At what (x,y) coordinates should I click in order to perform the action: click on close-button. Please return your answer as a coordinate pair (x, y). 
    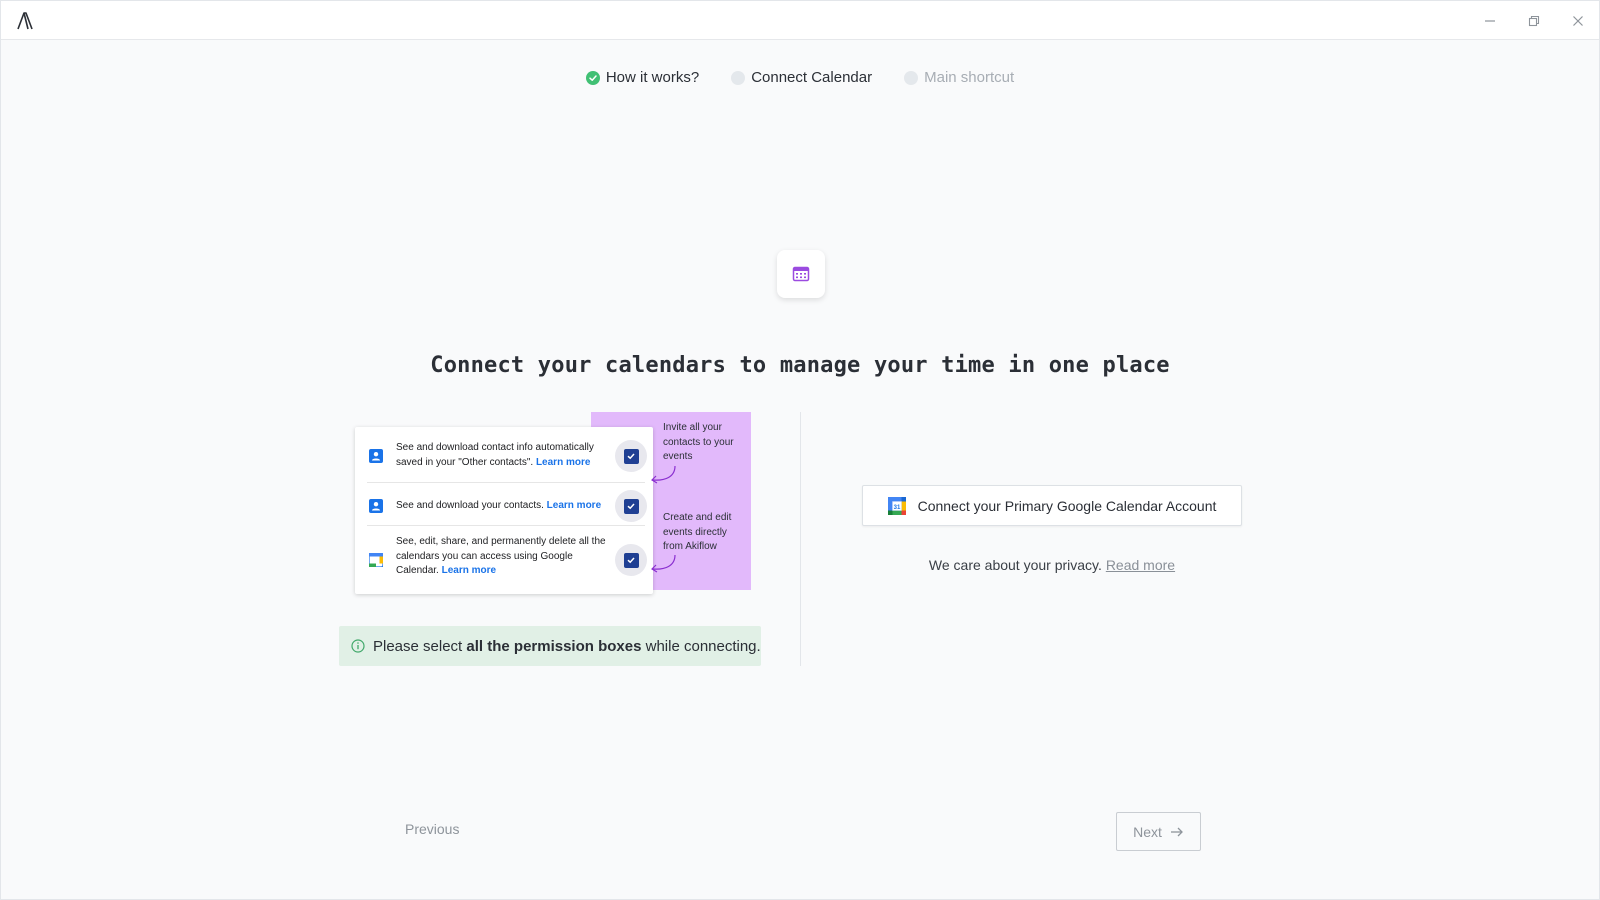
    Looking at the image, I should click on (1578, 21).